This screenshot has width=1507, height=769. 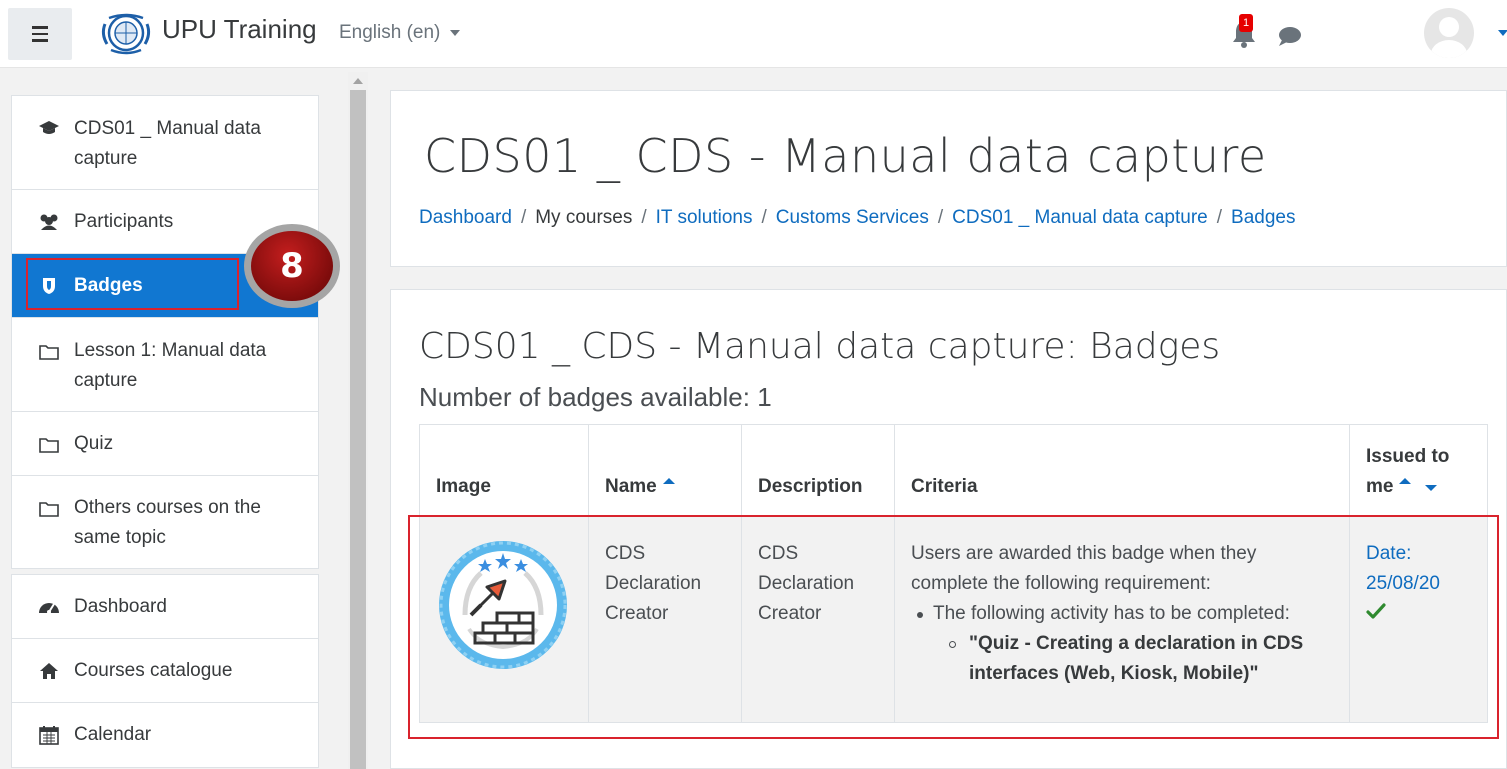 I want to click on scrollbar-thumb, so click(x=358, y=429).